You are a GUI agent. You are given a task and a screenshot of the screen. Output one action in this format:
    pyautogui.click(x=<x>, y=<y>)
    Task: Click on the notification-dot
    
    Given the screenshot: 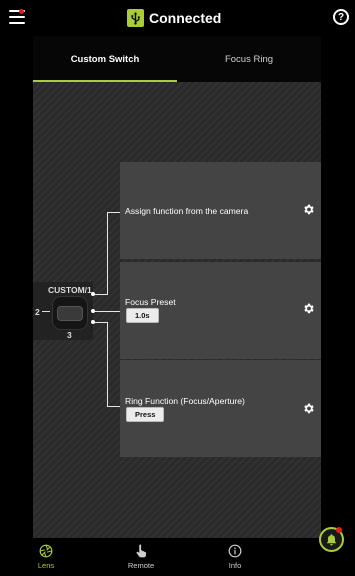 What is the action you would take?
    pyautogui.click(x=21, y=11)
    